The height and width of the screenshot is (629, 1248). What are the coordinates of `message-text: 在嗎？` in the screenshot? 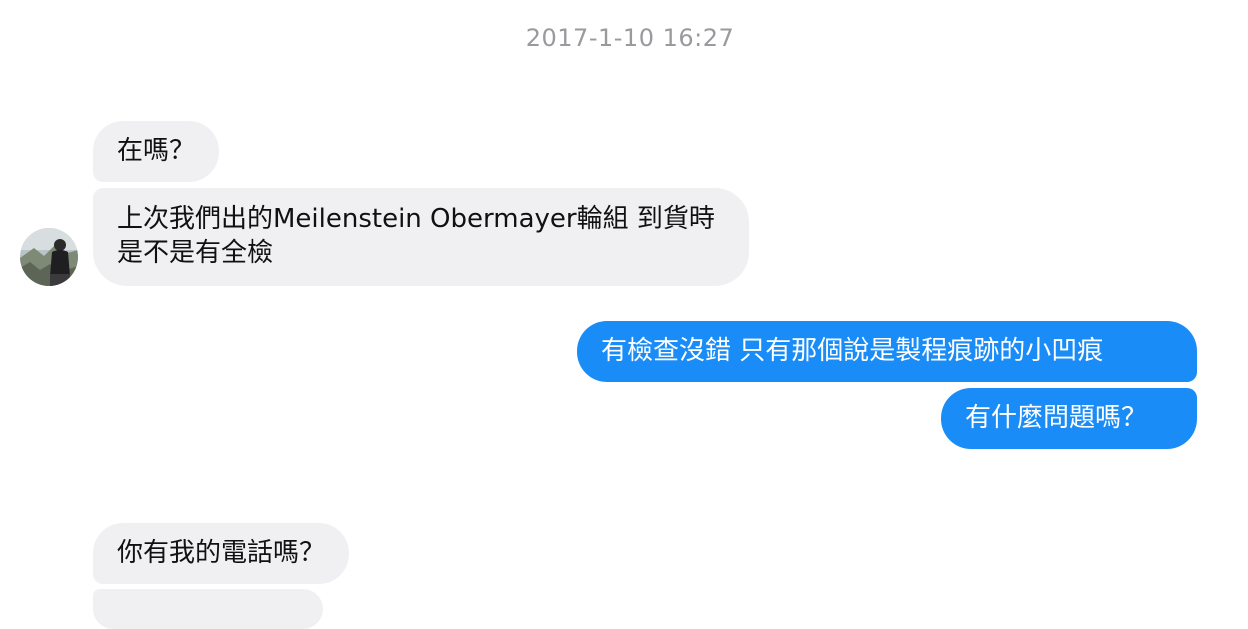 It's located at (156, 151).